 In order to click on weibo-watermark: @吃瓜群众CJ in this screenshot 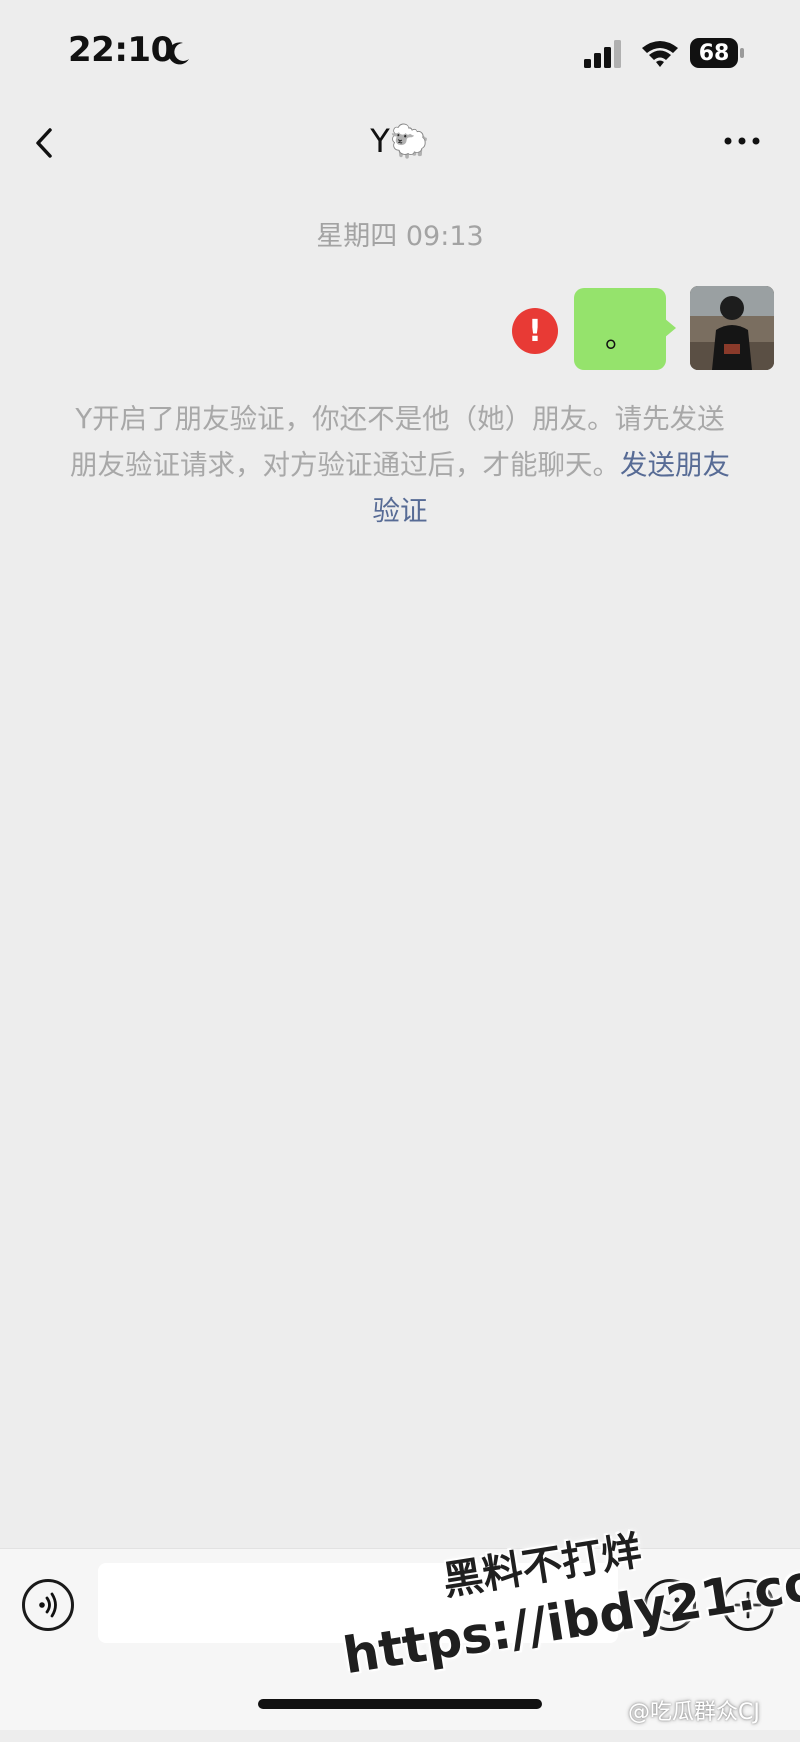, I will do `click(694, 1712)`.